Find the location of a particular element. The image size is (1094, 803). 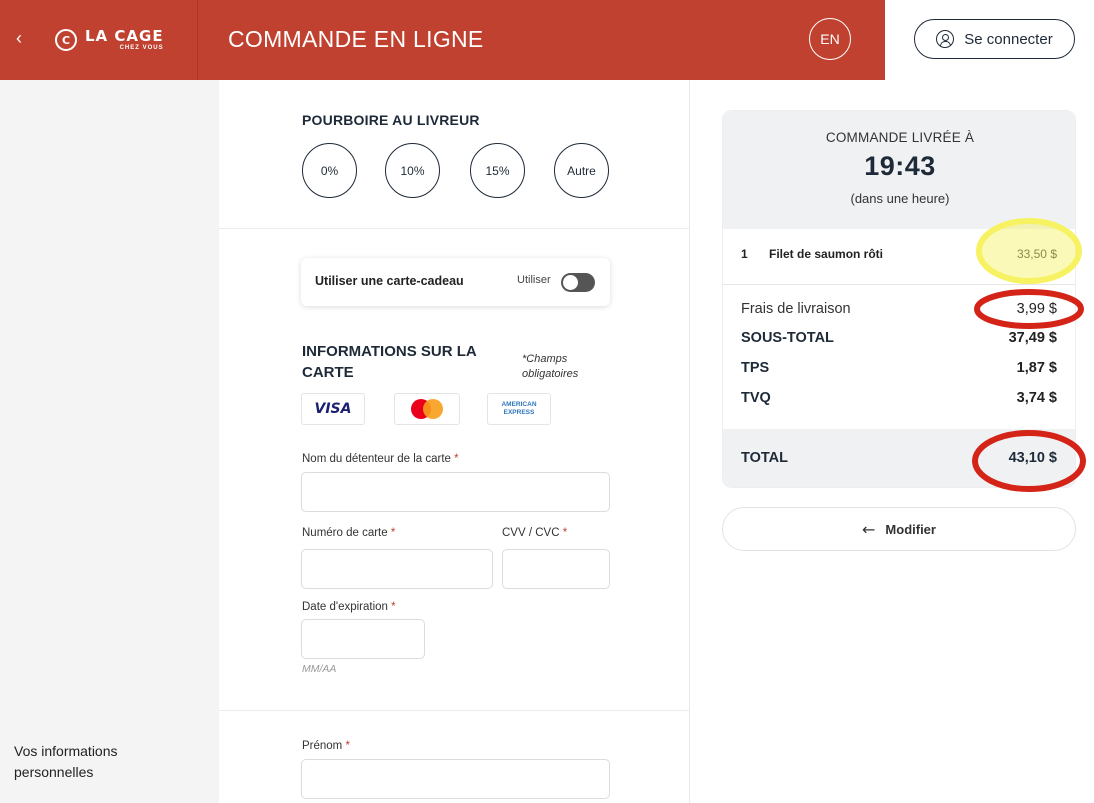

tvq-row: TVQ 3,74 $ is located at coordinates (899, 401).